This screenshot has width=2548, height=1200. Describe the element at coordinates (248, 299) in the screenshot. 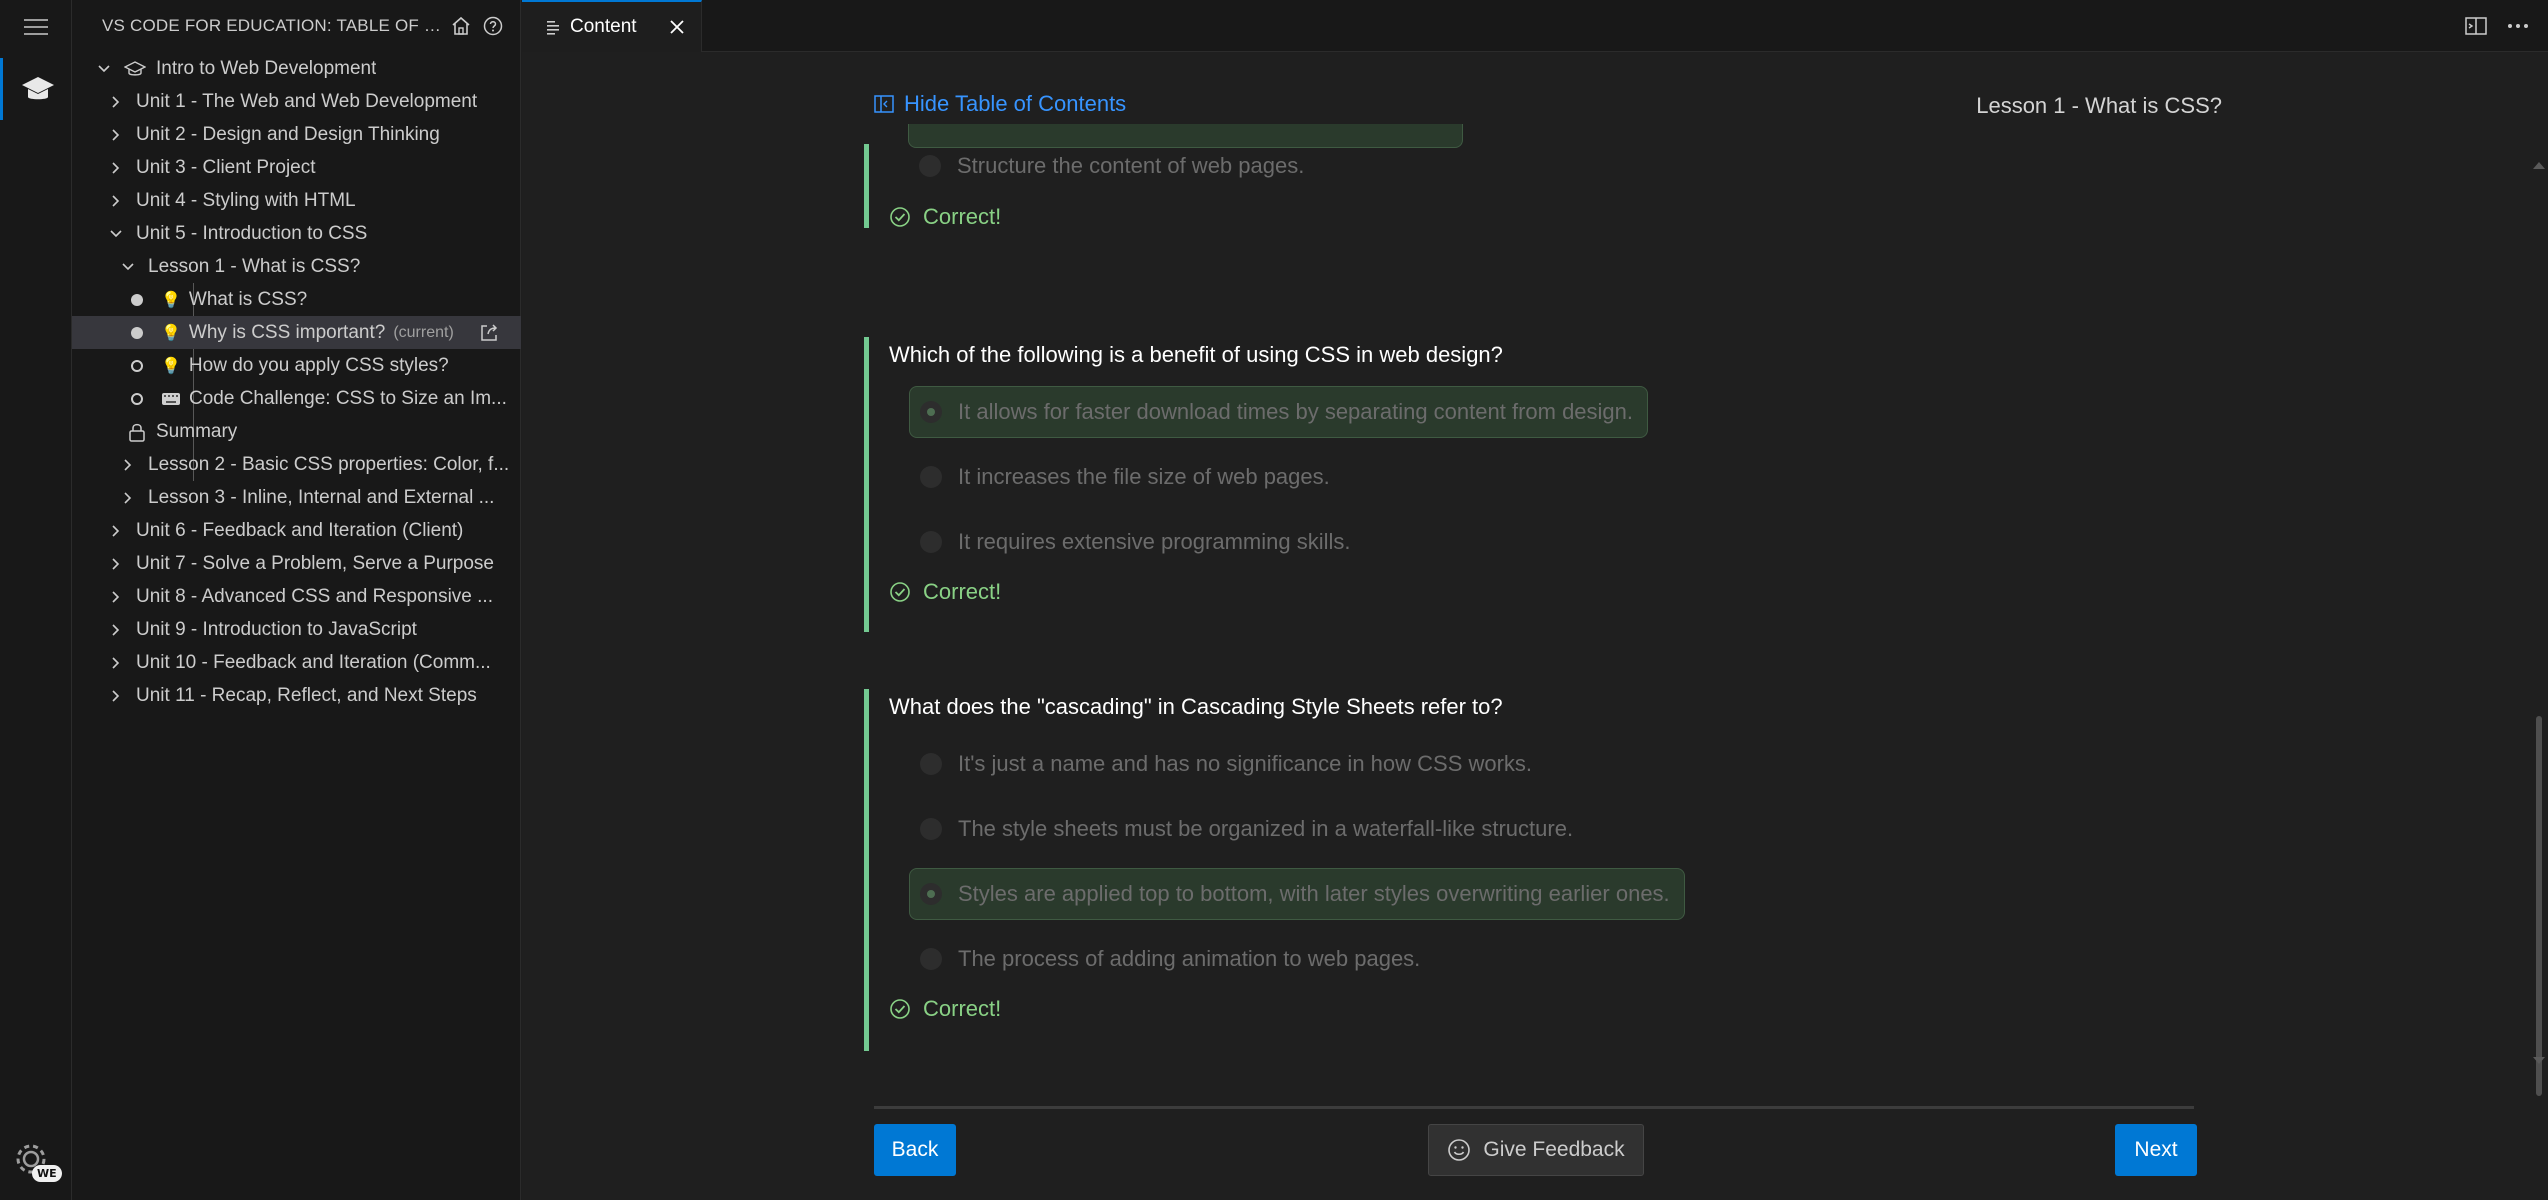

I see `tree-item-label: What is CSS?` at that location.